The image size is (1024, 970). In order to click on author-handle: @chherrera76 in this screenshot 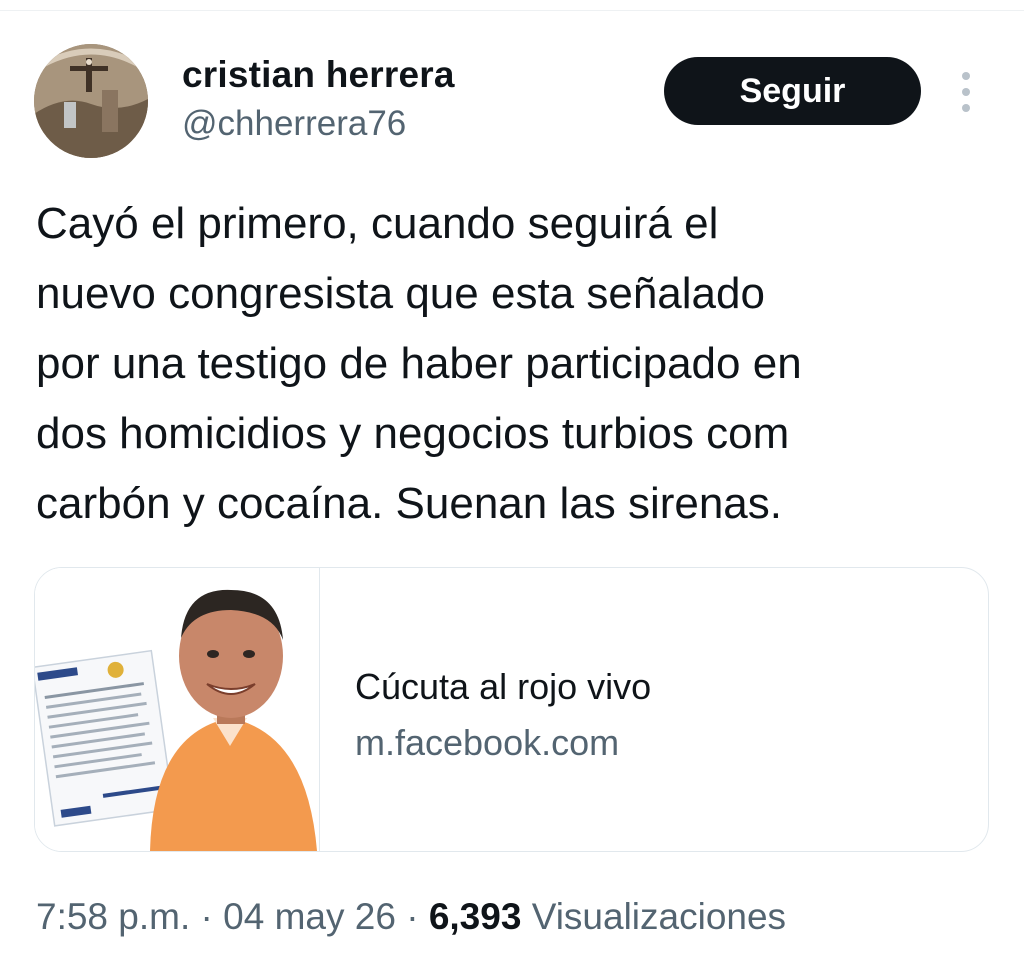, I will do `click(294, 124)`.